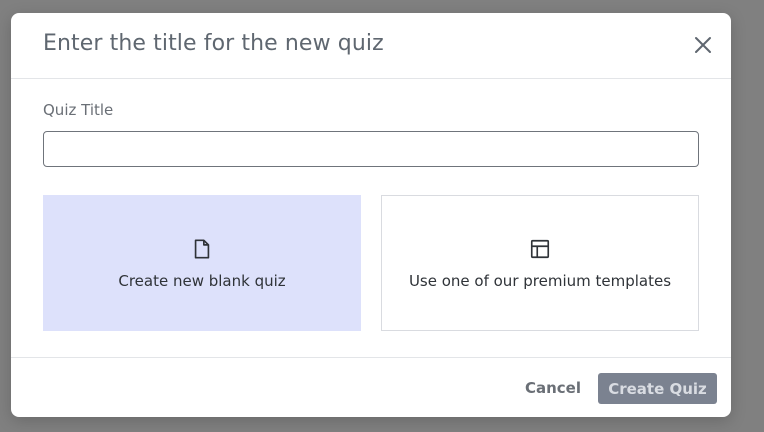  What do you see at coordinates (78, 110) in the screenshot?
I see `quiz-title-label: Quiz Title` at bounding box center [78, 110].